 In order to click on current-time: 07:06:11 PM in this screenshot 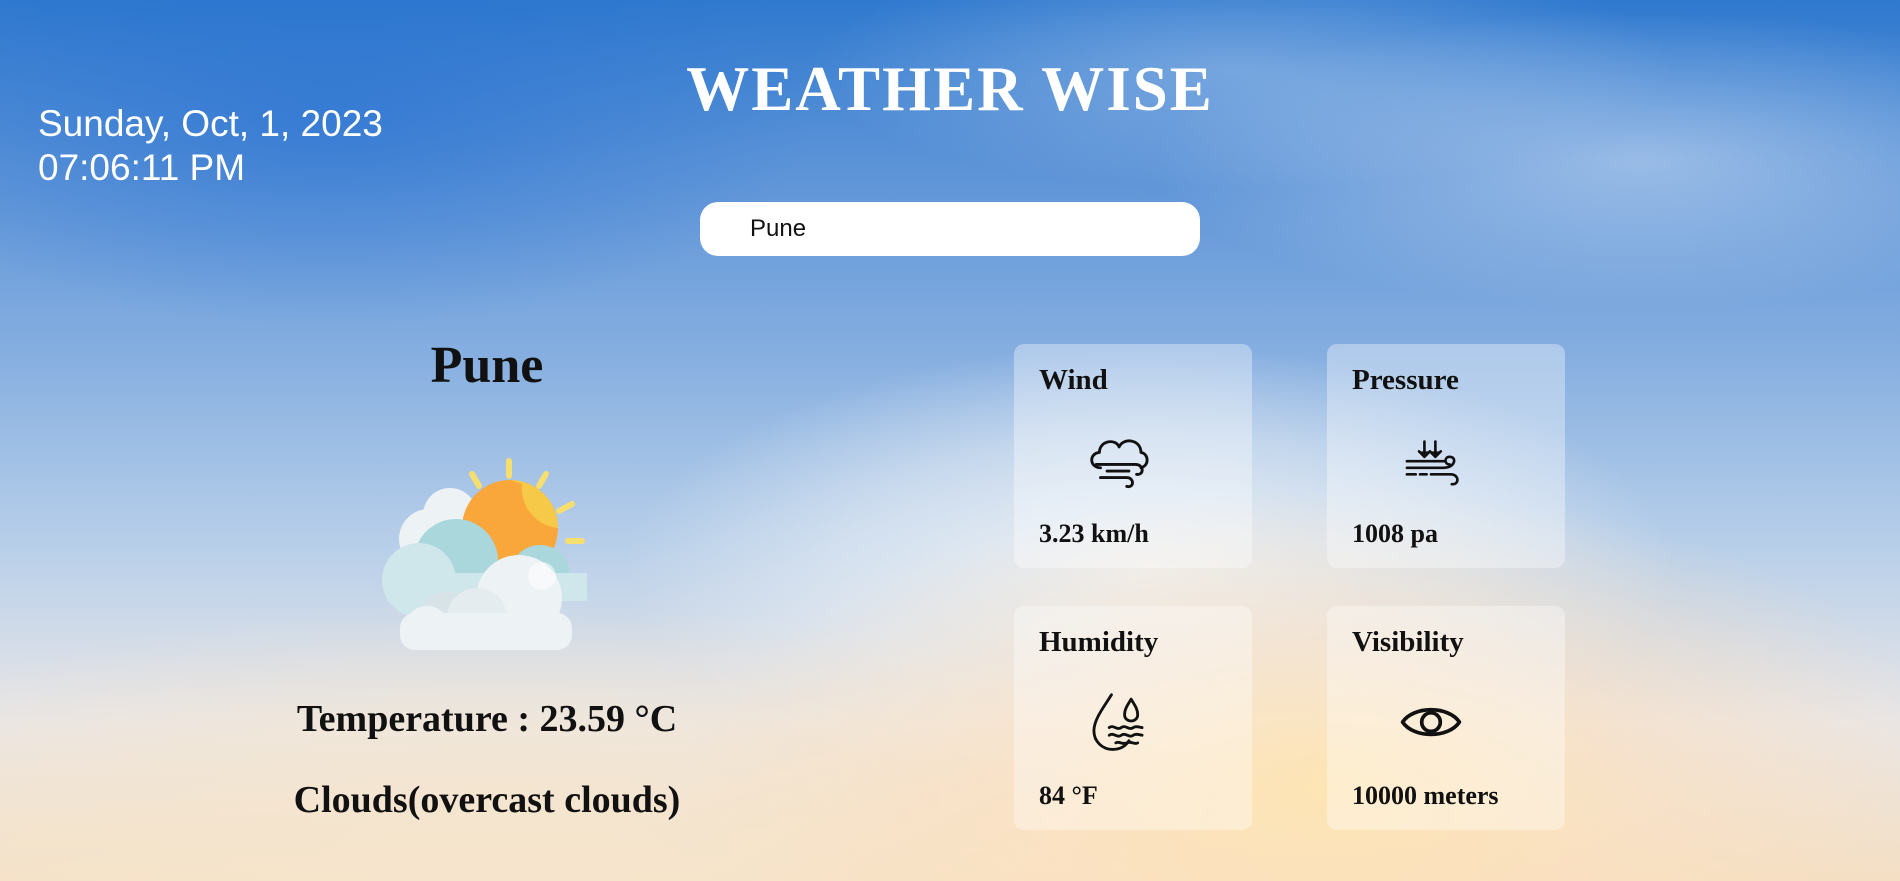, I will do `click(142, 167)`.